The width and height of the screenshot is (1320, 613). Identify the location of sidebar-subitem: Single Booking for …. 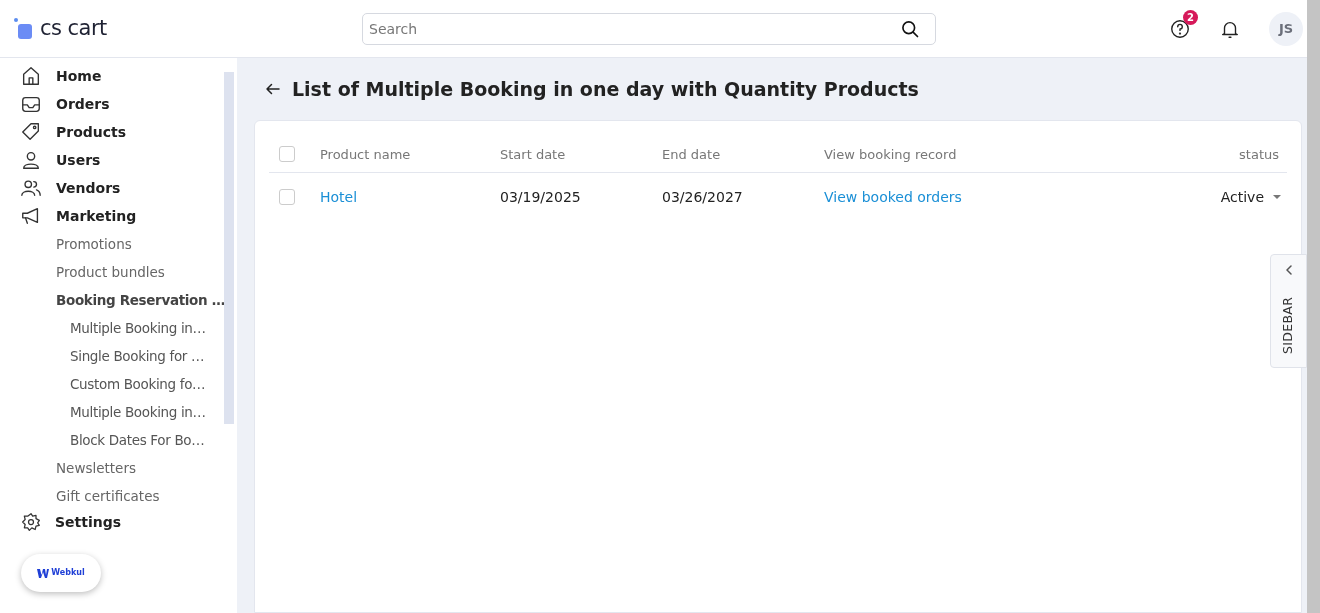
(137, 356).